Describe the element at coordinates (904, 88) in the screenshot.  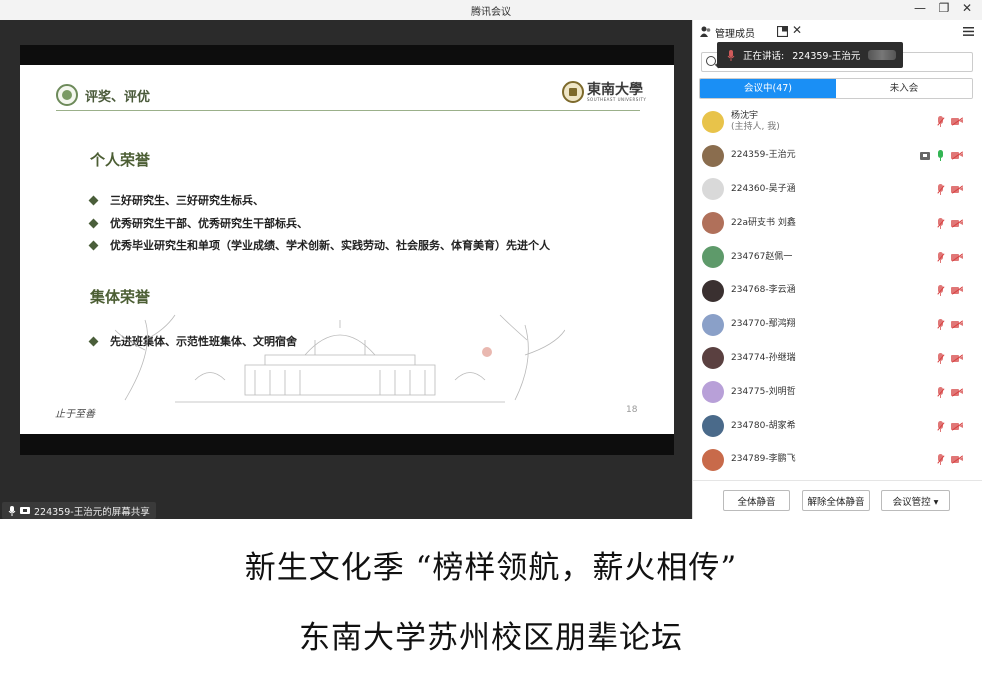
I see `tab-not-joined: 未入会` at that location.